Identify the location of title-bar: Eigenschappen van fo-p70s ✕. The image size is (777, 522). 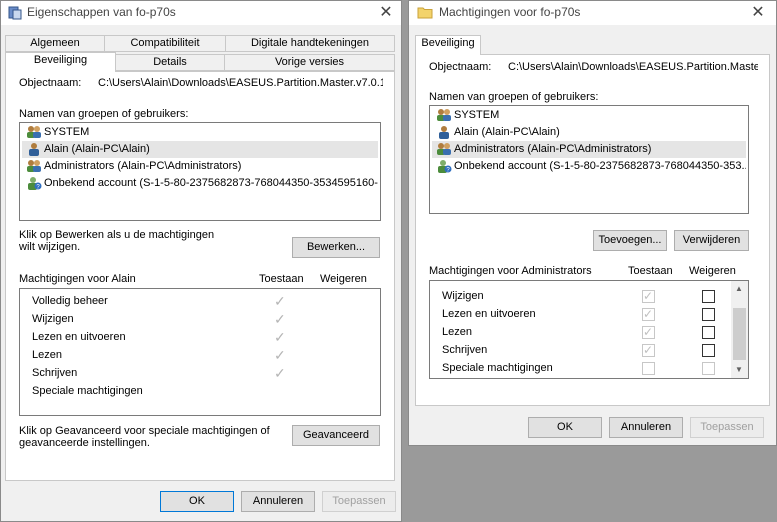
(201, 13).